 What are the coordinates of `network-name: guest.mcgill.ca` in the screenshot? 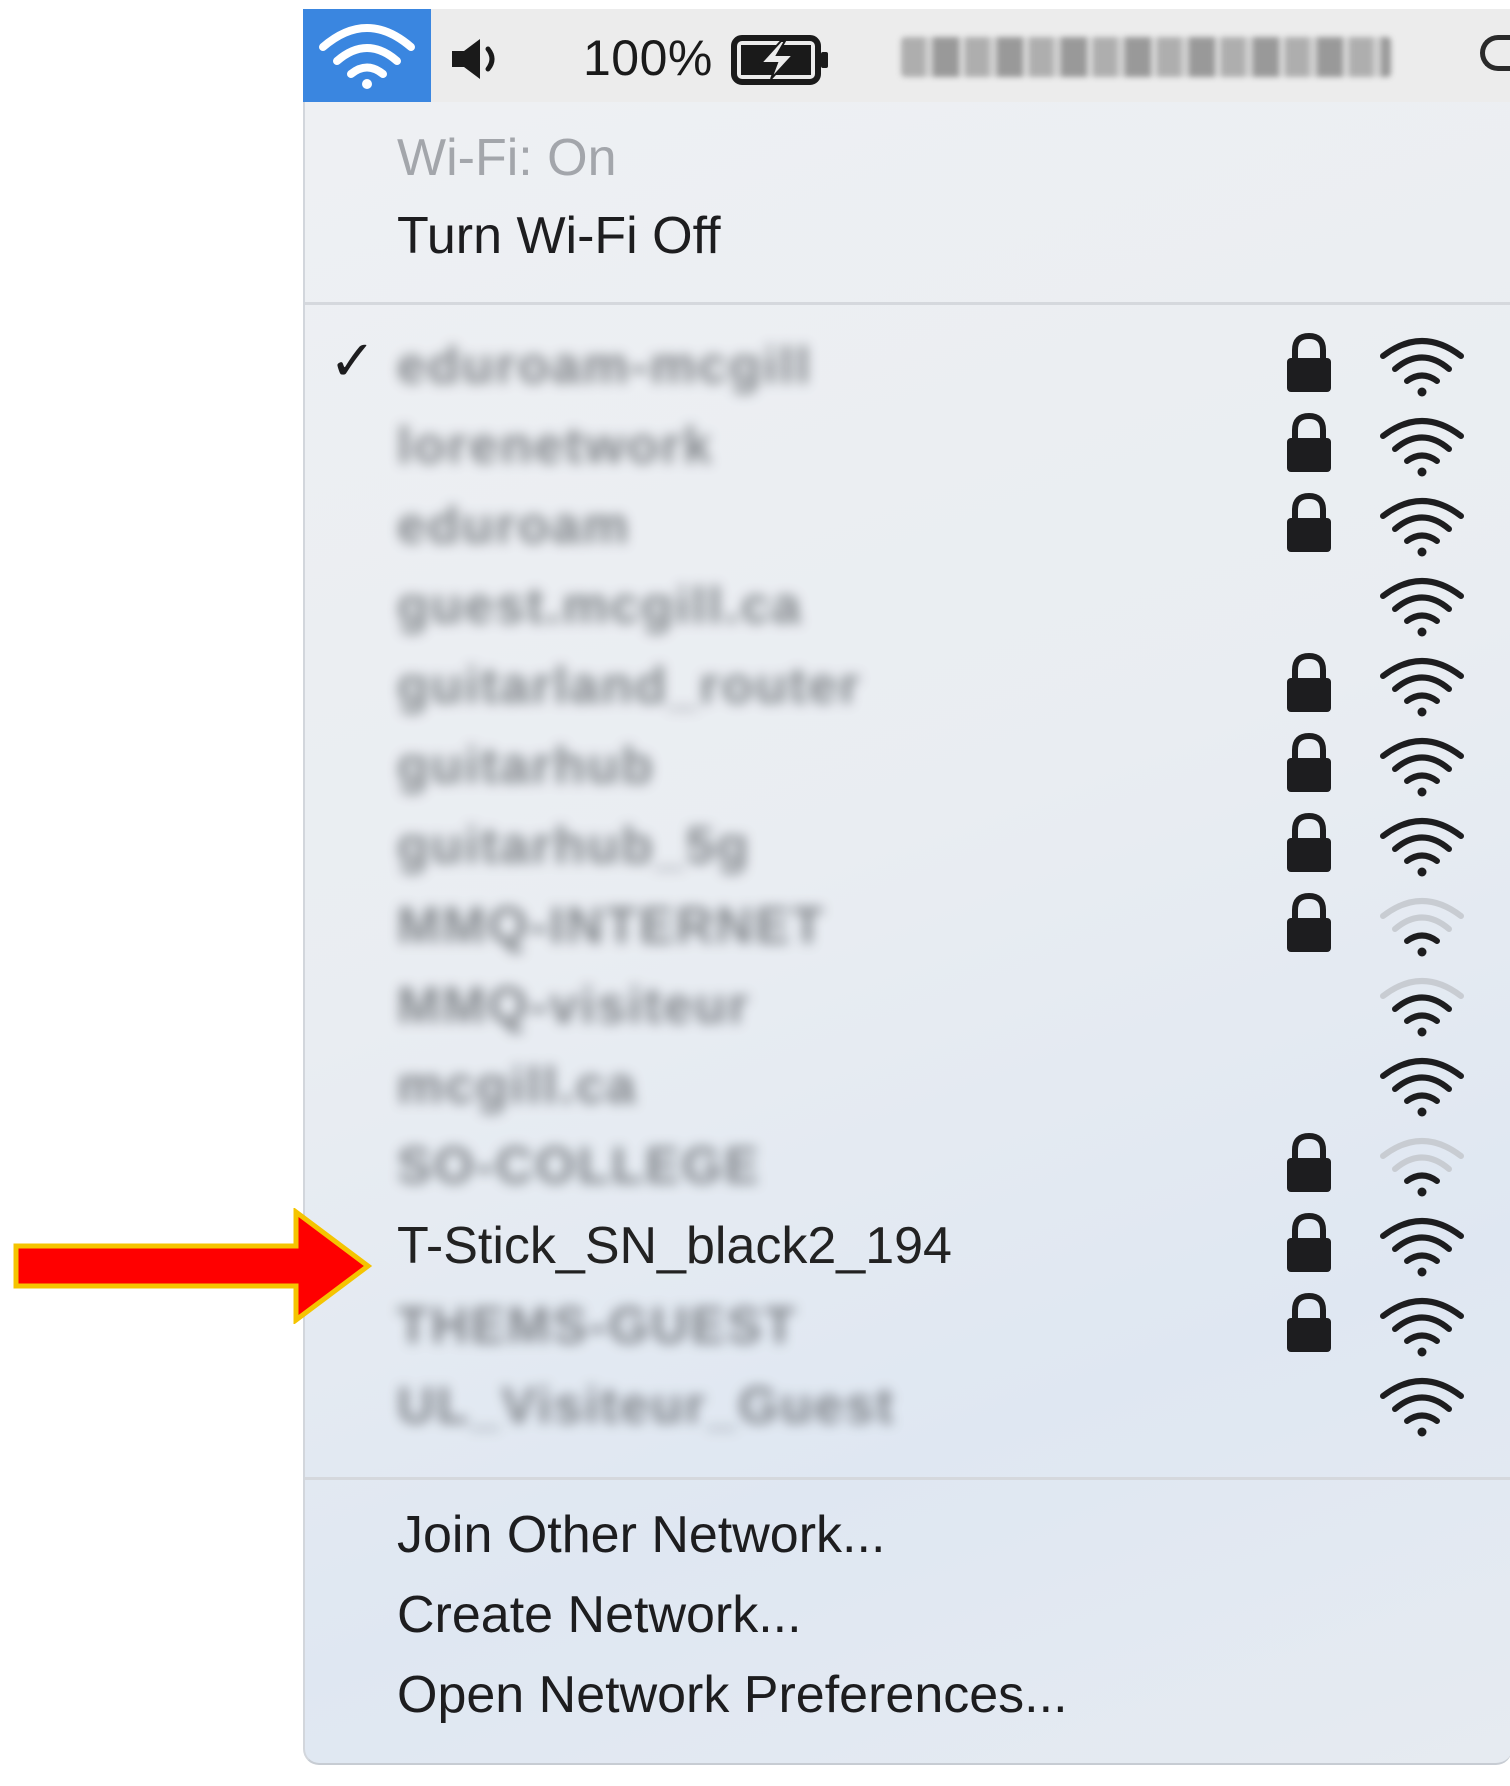 It's located at (600, 606).